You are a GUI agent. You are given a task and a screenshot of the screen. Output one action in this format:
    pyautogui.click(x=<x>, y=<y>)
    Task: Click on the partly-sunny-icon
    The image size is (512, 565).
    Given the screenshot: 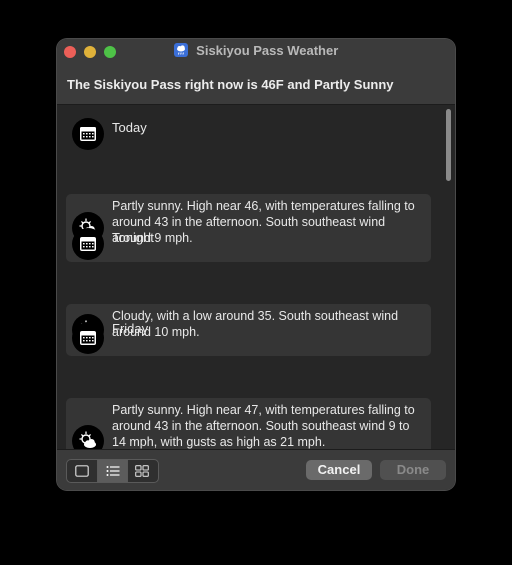 What is the action you would take?
    pyautogui.click(x=88, y=437)
    